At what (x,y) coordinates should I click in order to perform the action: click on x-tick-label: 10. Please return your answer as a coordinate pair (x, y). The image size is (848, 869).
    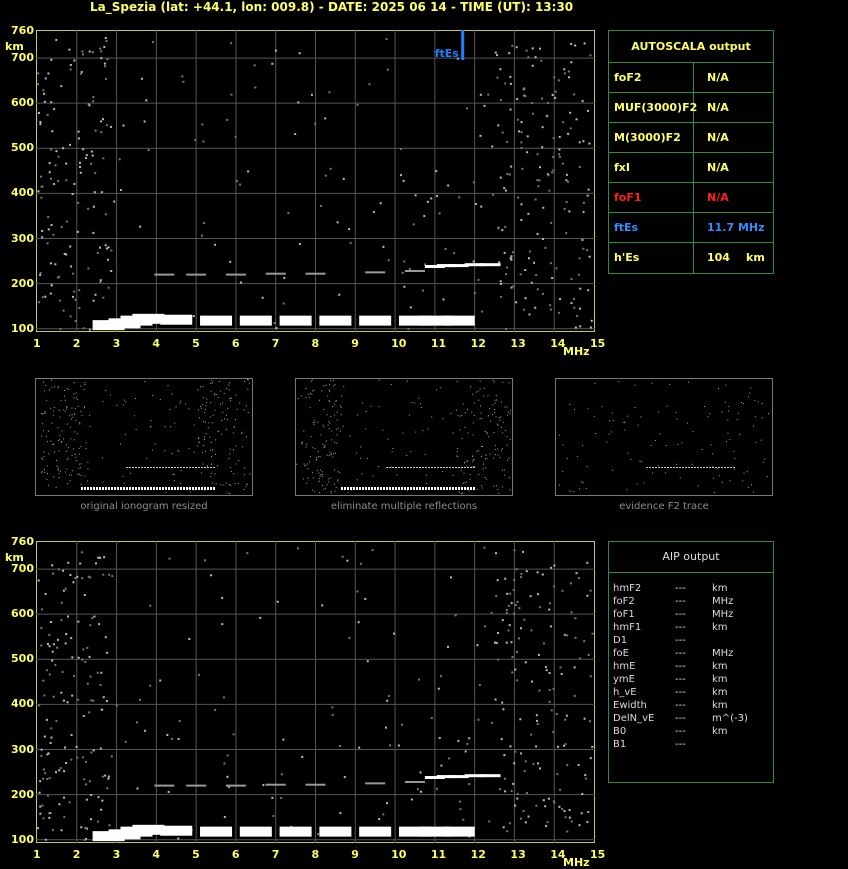
    Looking at the image, I should click on (399, 854).